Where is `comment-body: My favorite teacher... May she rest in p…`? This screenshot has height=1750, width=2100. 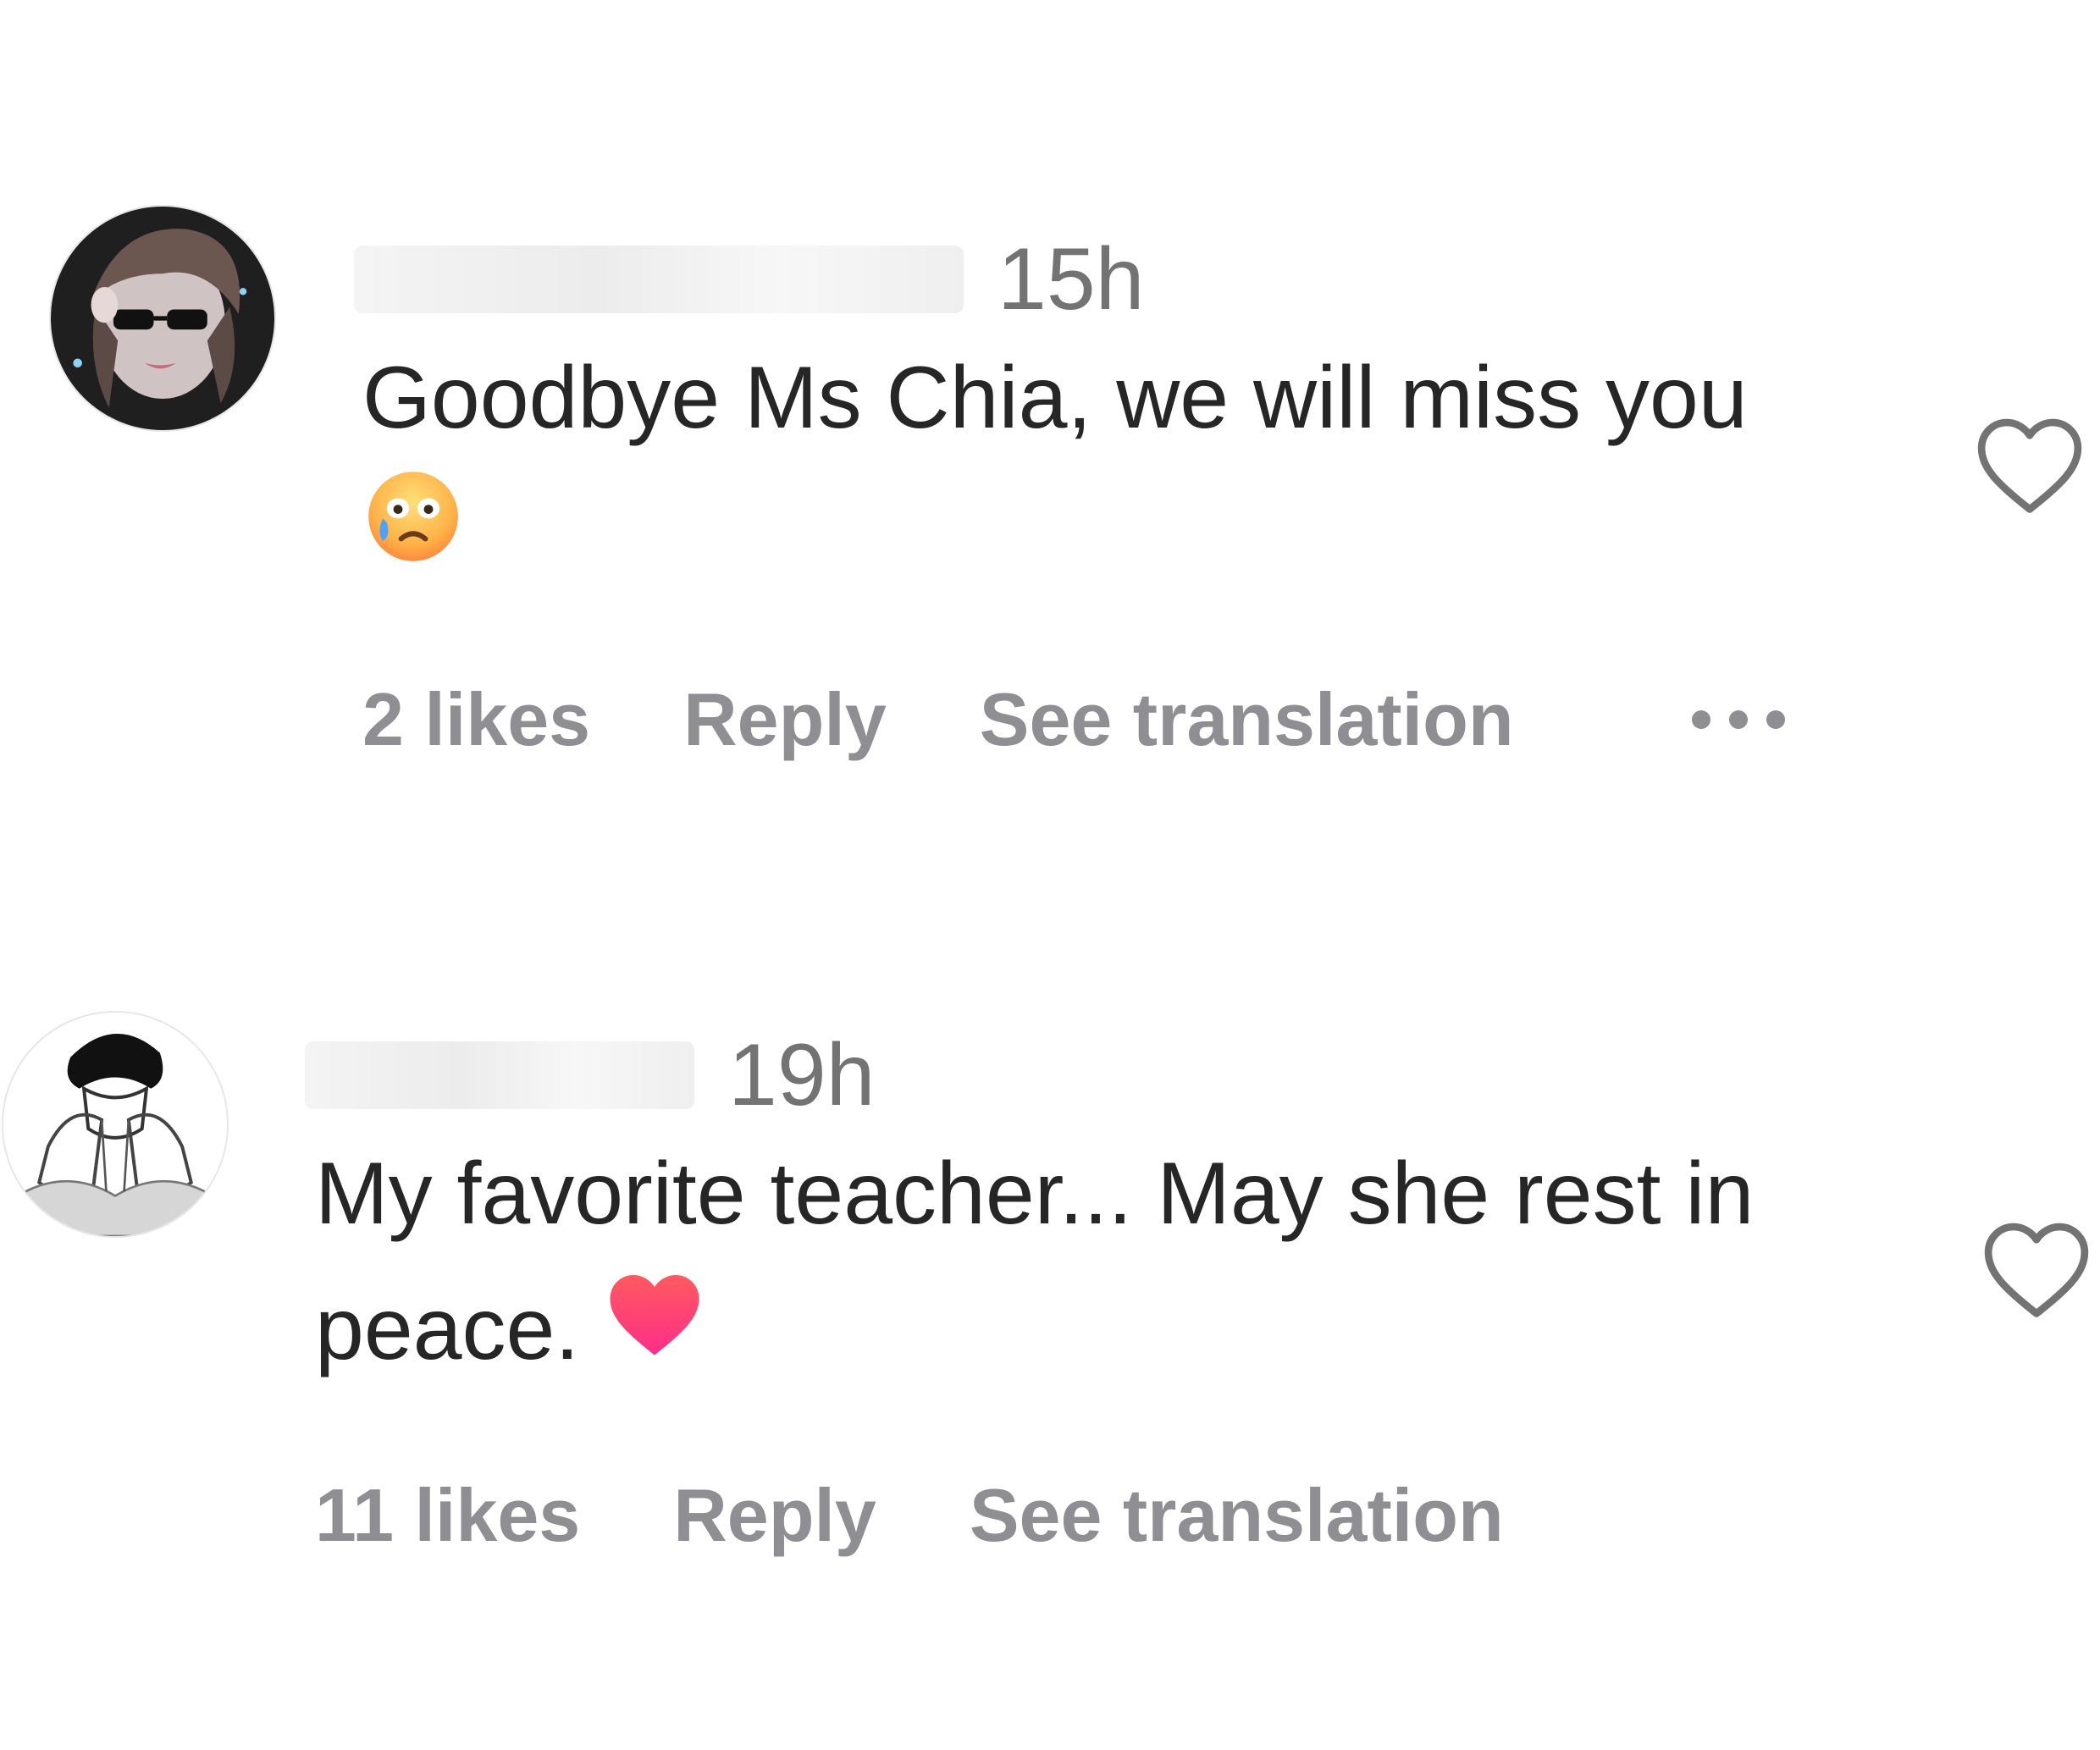 comment-body: My favorite teacher... May she rest in p… is located at coordinates (1035, 1261).